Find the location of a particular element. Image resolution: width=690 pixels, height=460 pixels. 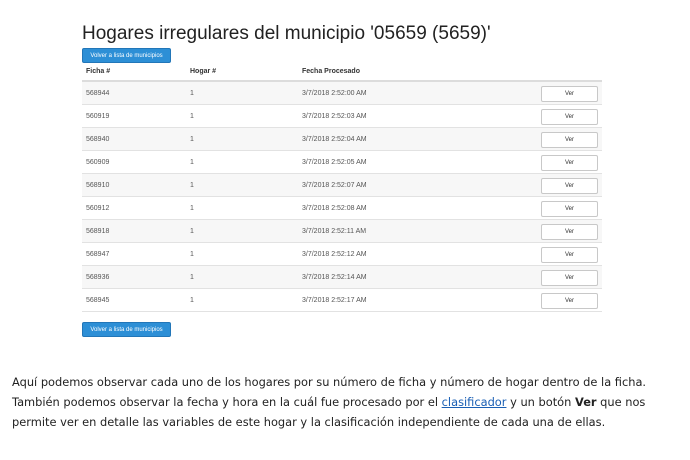

header-ficha: Ficha # is located at coordinates (98, 71).